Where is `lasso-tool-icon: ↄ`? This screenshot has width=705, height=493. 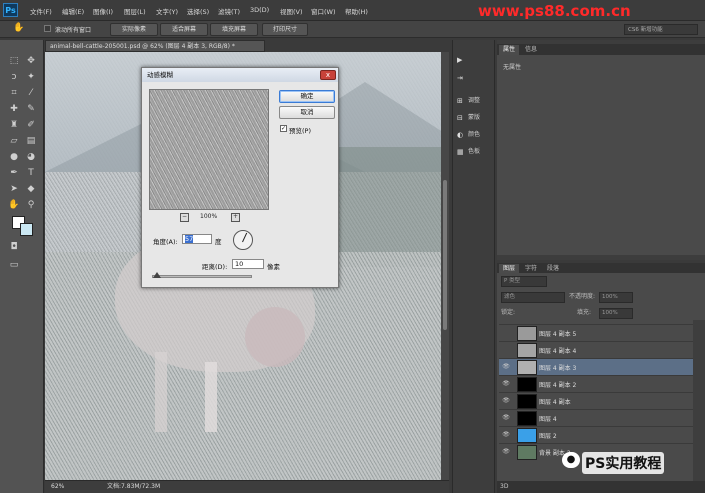 lasso-tool-icon: ↄ is located at coordinates (14, 77).